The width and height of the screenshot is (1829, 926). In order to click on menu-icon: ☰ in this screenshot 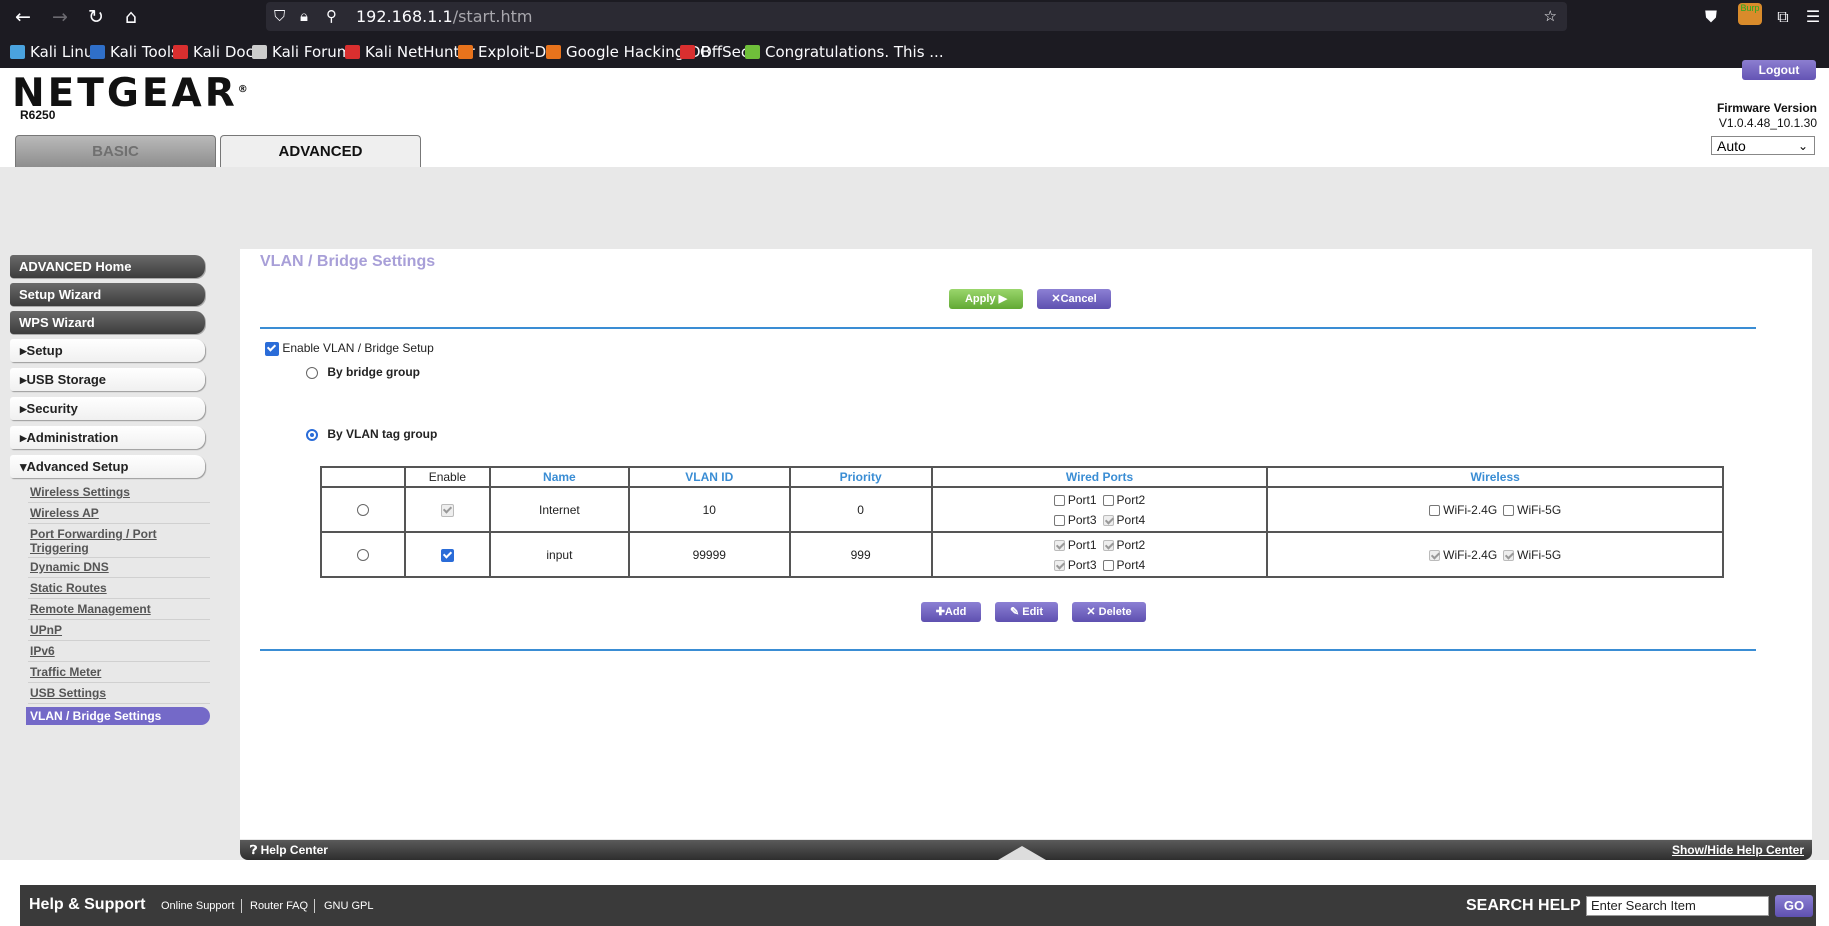, I will do `click(1813, 17)`.